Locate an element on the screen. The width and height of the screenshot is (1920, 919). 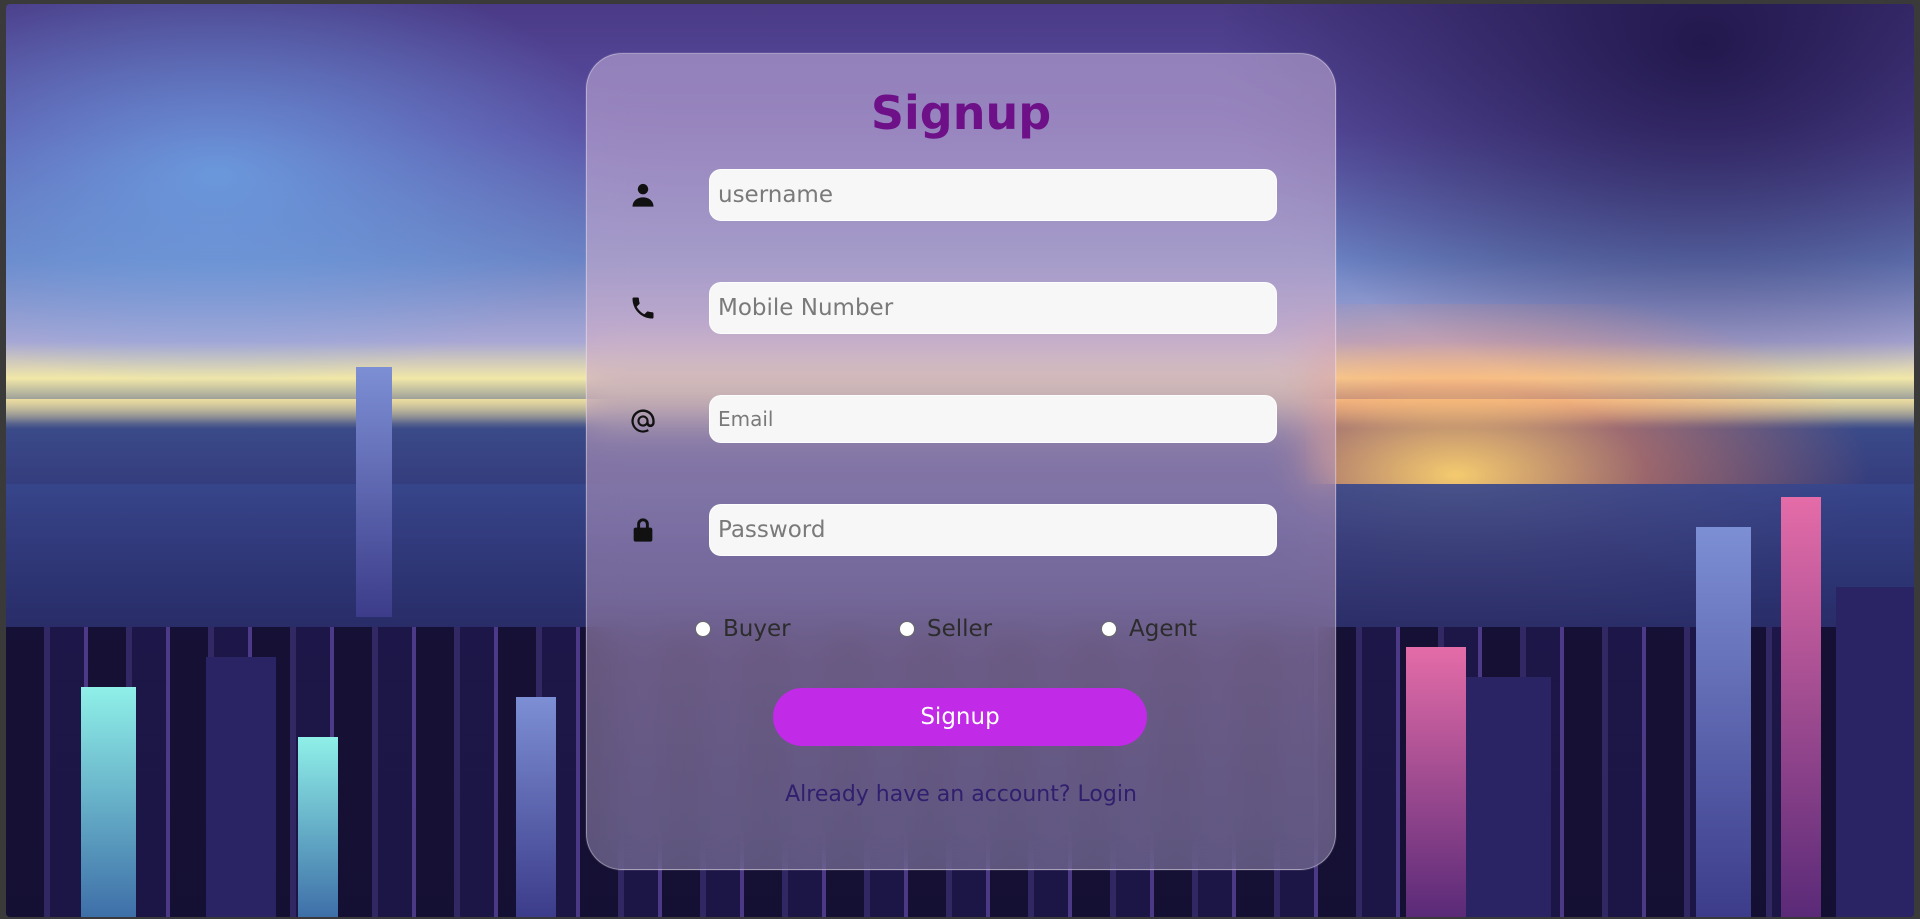
radio-seller-label: Seller is located at coordinates (960, 629).